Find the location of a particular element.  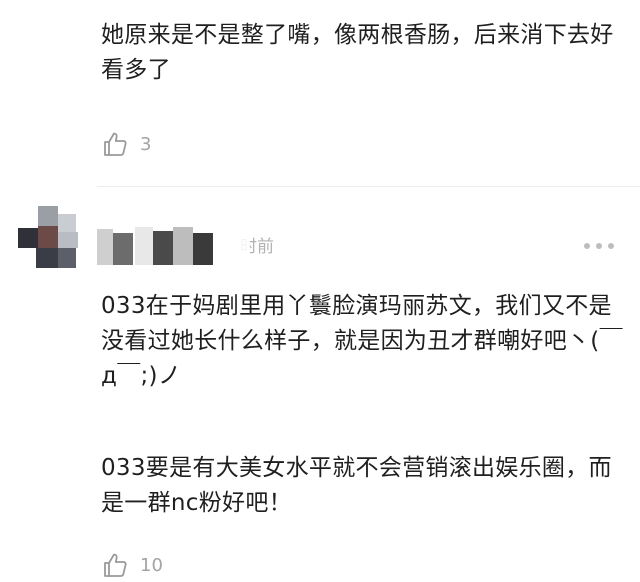

like-button: 10 is located at coordinates (132, 565).